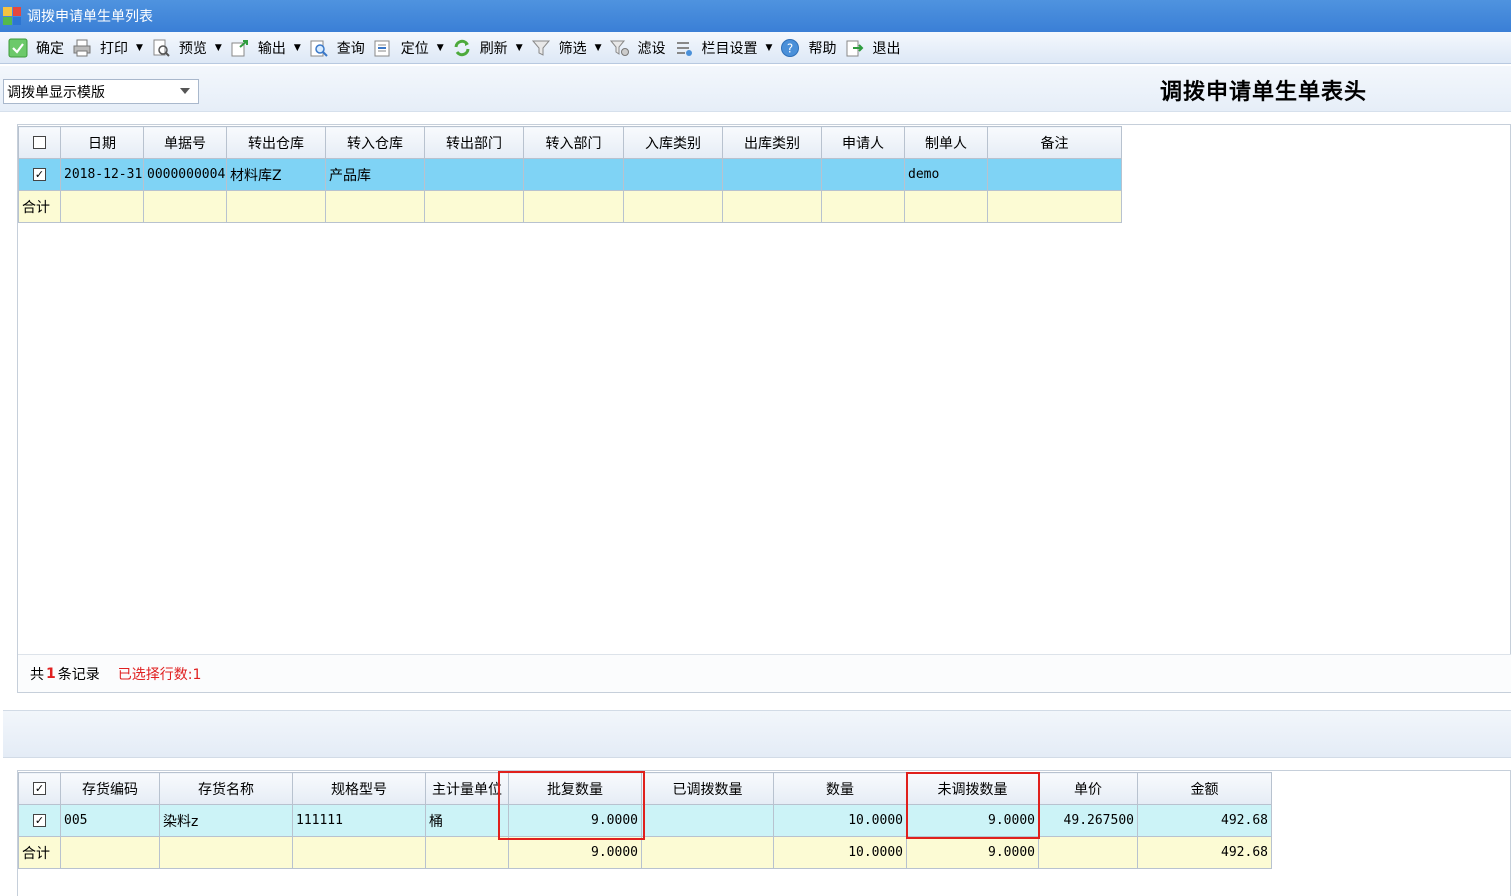 The height and width of the screenshot is (896, 1511). Describe the element at coordinates (840, 820) in the screenshot. I see `table-cell: 10.0000` at that location.